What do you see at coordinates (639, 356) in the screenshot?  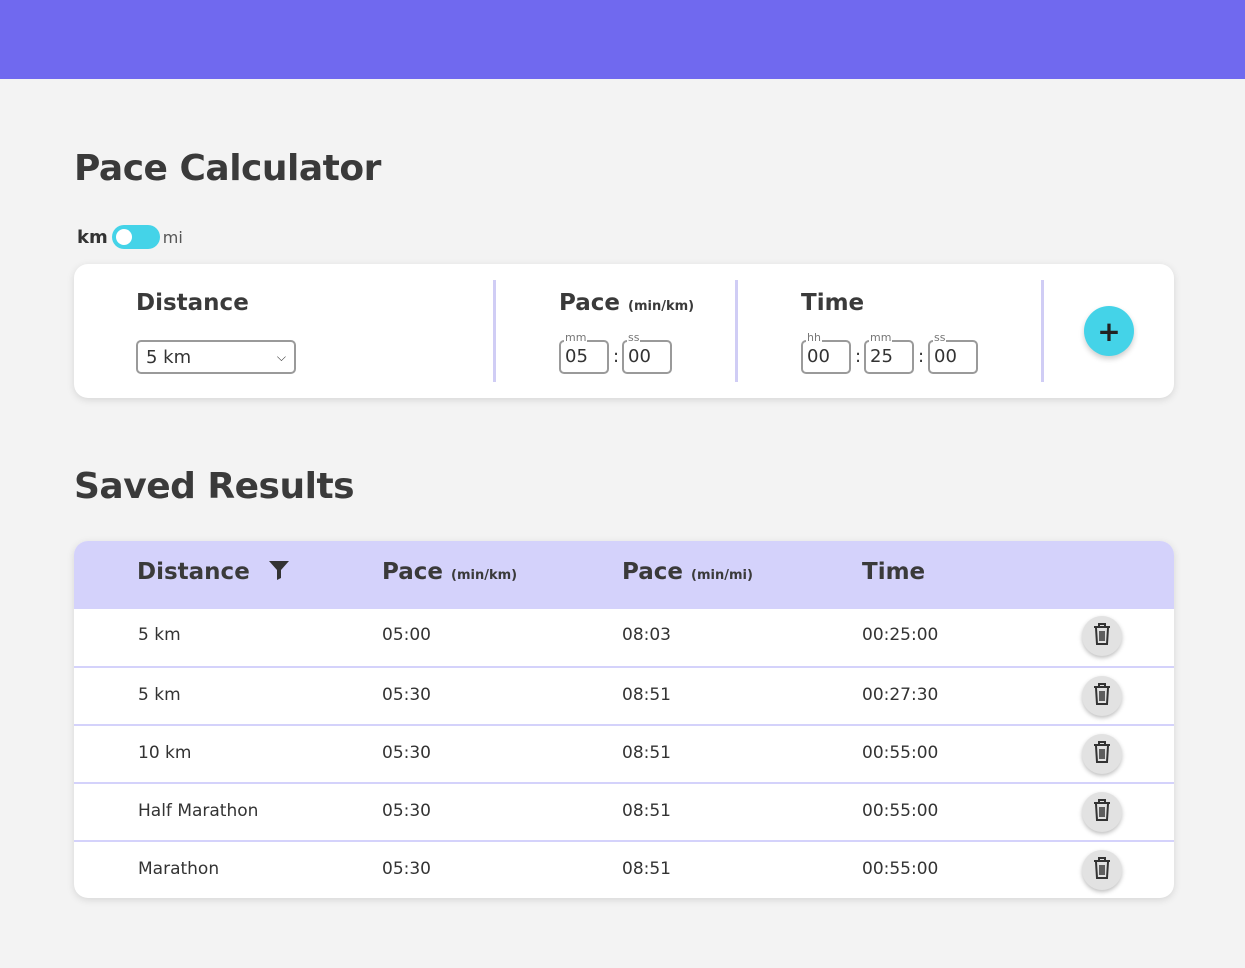 I see `pace-seconds-value: 00` at bounding box center [639, 356].